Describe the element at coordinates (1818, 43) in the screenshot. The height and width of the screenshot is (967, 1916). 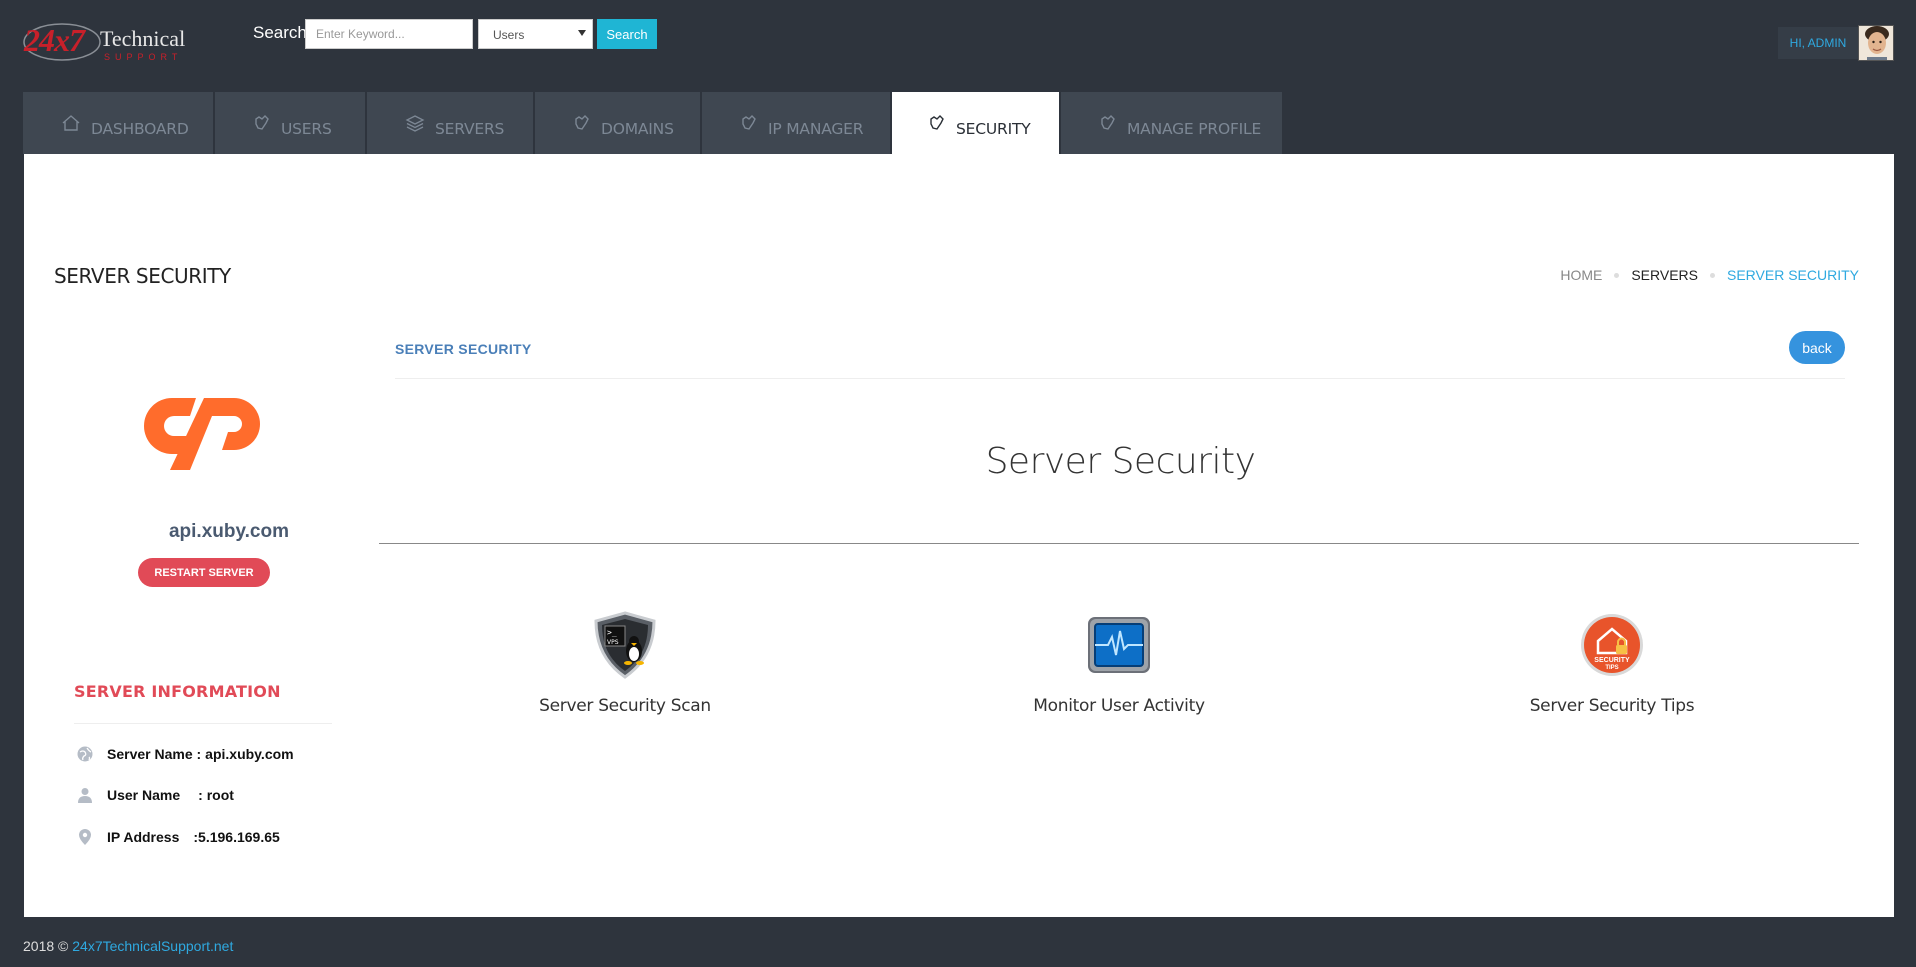
I see `user-greeting: HI, ADMIN` at that location.